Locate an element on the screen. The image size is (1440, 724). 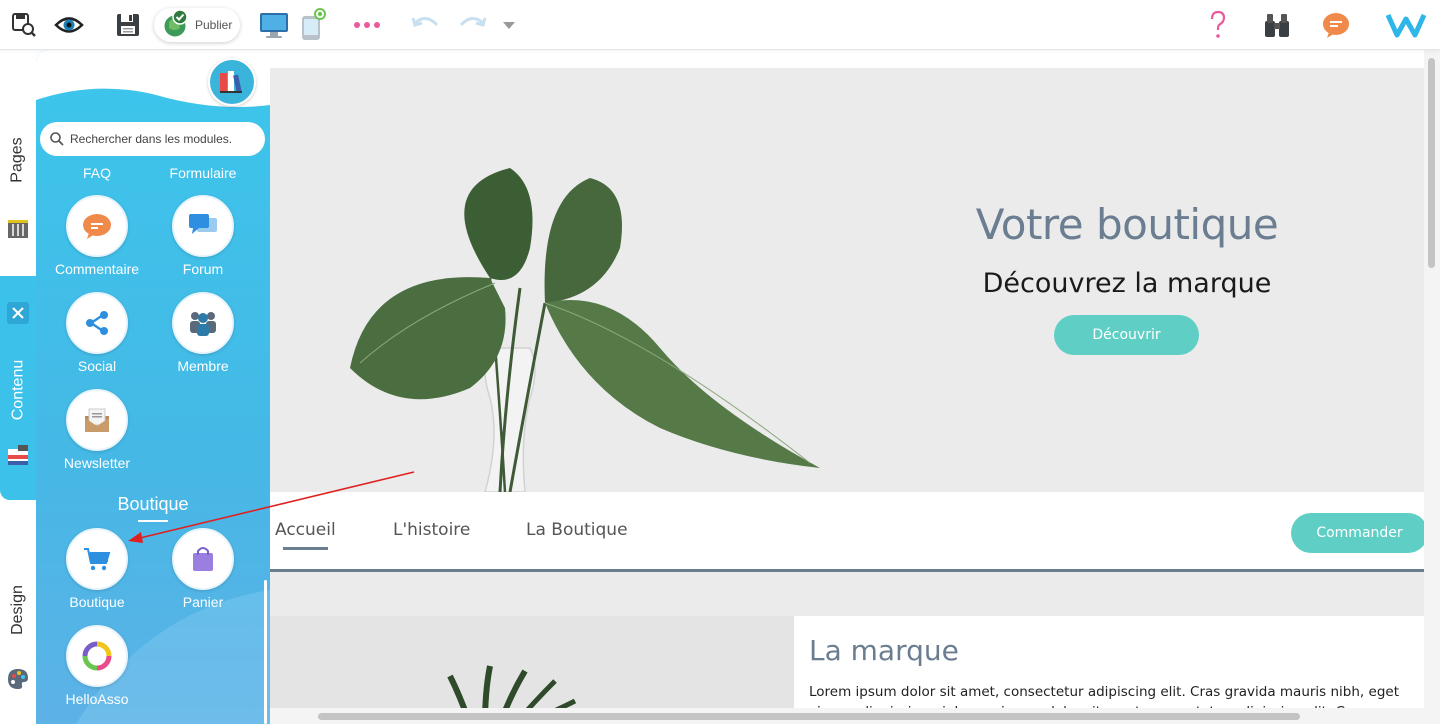
canvas-vertical-scrollbar is located at coordinates (1432, 387).